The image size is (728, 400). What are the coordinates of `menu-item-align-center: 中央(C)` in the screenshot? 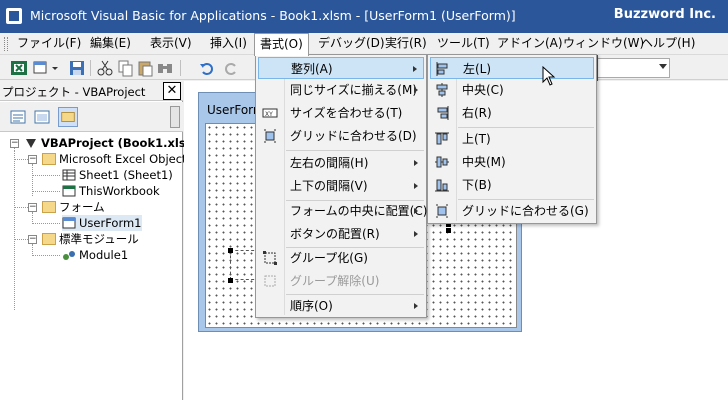 It's located at (512, 90).